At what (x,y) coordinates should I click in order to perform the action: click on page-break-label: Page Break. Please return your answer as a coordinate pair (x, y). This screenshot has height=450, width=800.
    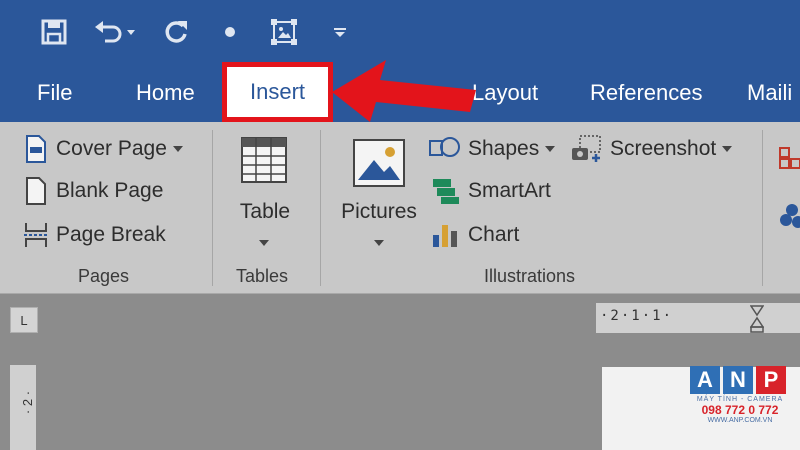
    Looking at the image, I should click on (111, 234).